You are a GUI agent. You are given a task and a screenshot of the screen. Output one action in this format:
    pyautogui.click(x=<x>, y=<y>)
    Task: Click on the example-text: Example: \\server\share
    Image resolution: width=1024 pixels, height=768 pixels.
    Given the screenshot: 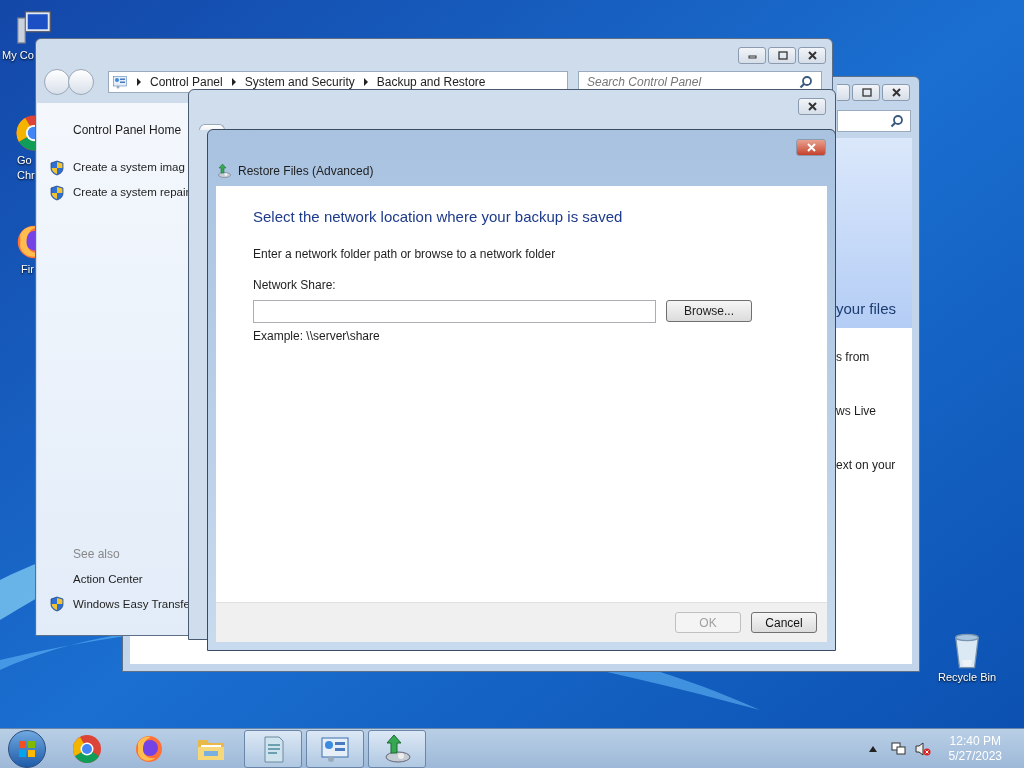 What is the action you would take?
    pyautogui.click(x=317, y=336)
    